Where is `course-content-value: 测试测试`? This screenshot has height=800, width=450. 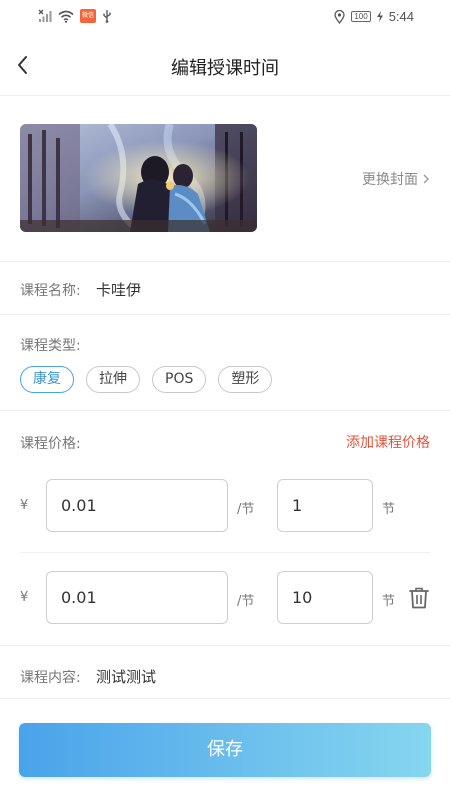
course-content-value: 测试测试 is located at coordinates (126, 676).